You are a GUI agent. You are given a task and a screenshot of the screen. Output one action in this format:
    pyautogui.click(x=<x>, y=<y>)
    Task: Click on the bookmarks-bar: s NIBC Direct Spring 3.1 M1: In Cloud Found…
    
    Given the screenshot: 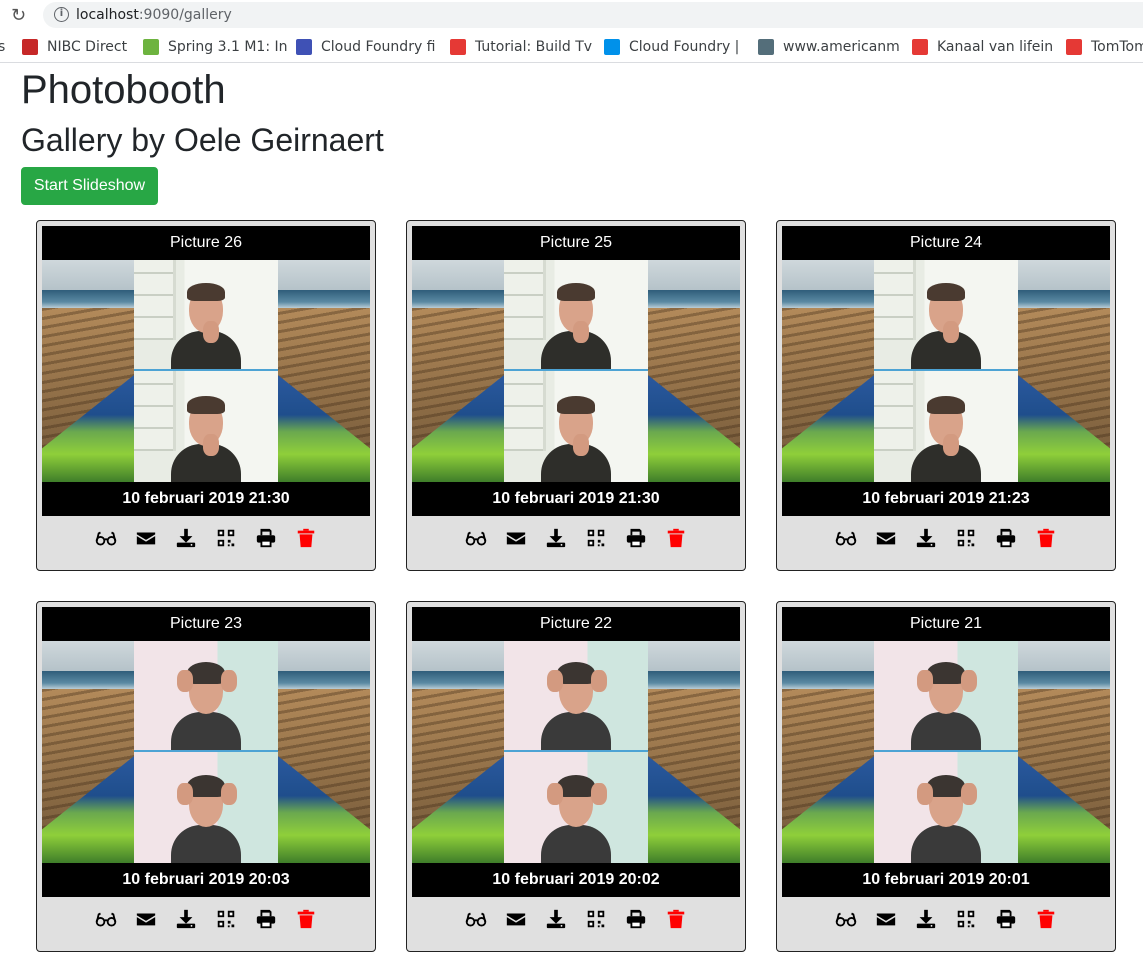 What is the action you would take?
    pyautogui.click(x=571, y=47)
    